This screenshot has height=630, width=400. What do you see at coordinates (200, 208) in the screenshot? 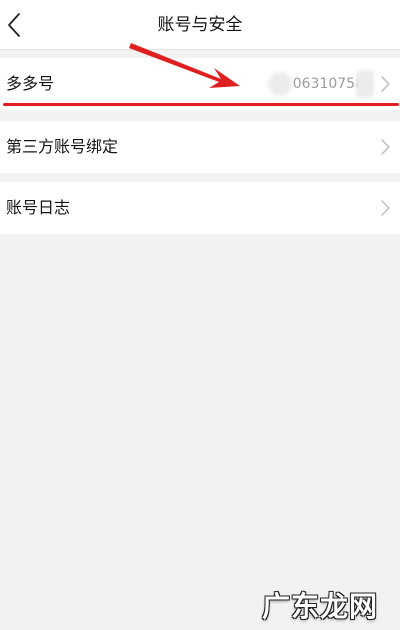
I see `row-account-log: 账号日志` at bounding box center [200, 208].